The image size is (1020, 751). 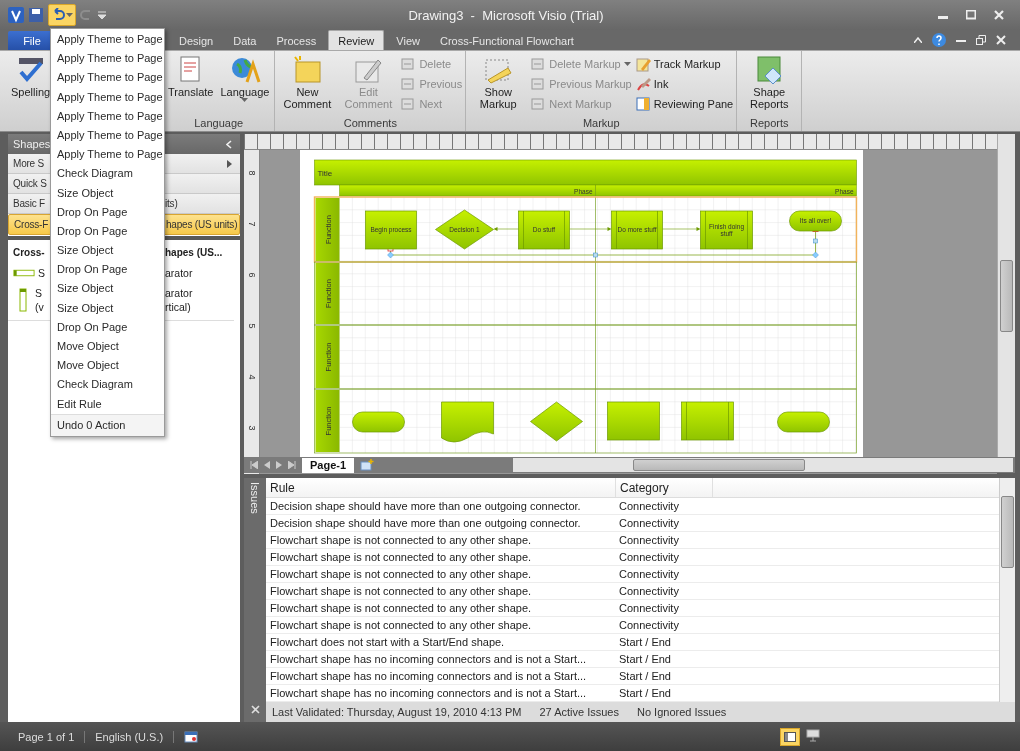 I want to click on group-label: Language, so click(x=219, y=124).